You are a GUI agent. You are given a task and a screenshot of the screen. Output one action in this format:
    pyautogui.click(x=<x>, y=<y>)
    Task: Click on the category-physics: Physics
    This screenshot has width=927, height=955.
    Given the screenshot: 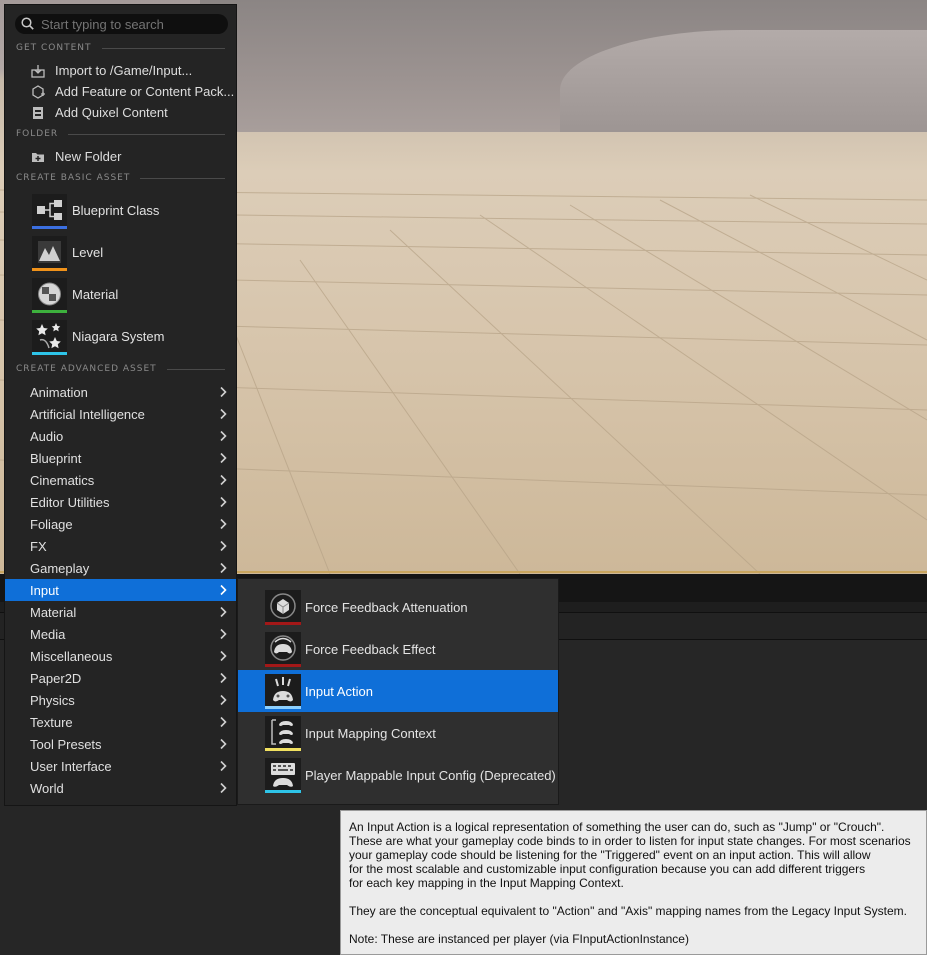 What is the action you would take?
    pyautogui.click(x=120, y=700)
    